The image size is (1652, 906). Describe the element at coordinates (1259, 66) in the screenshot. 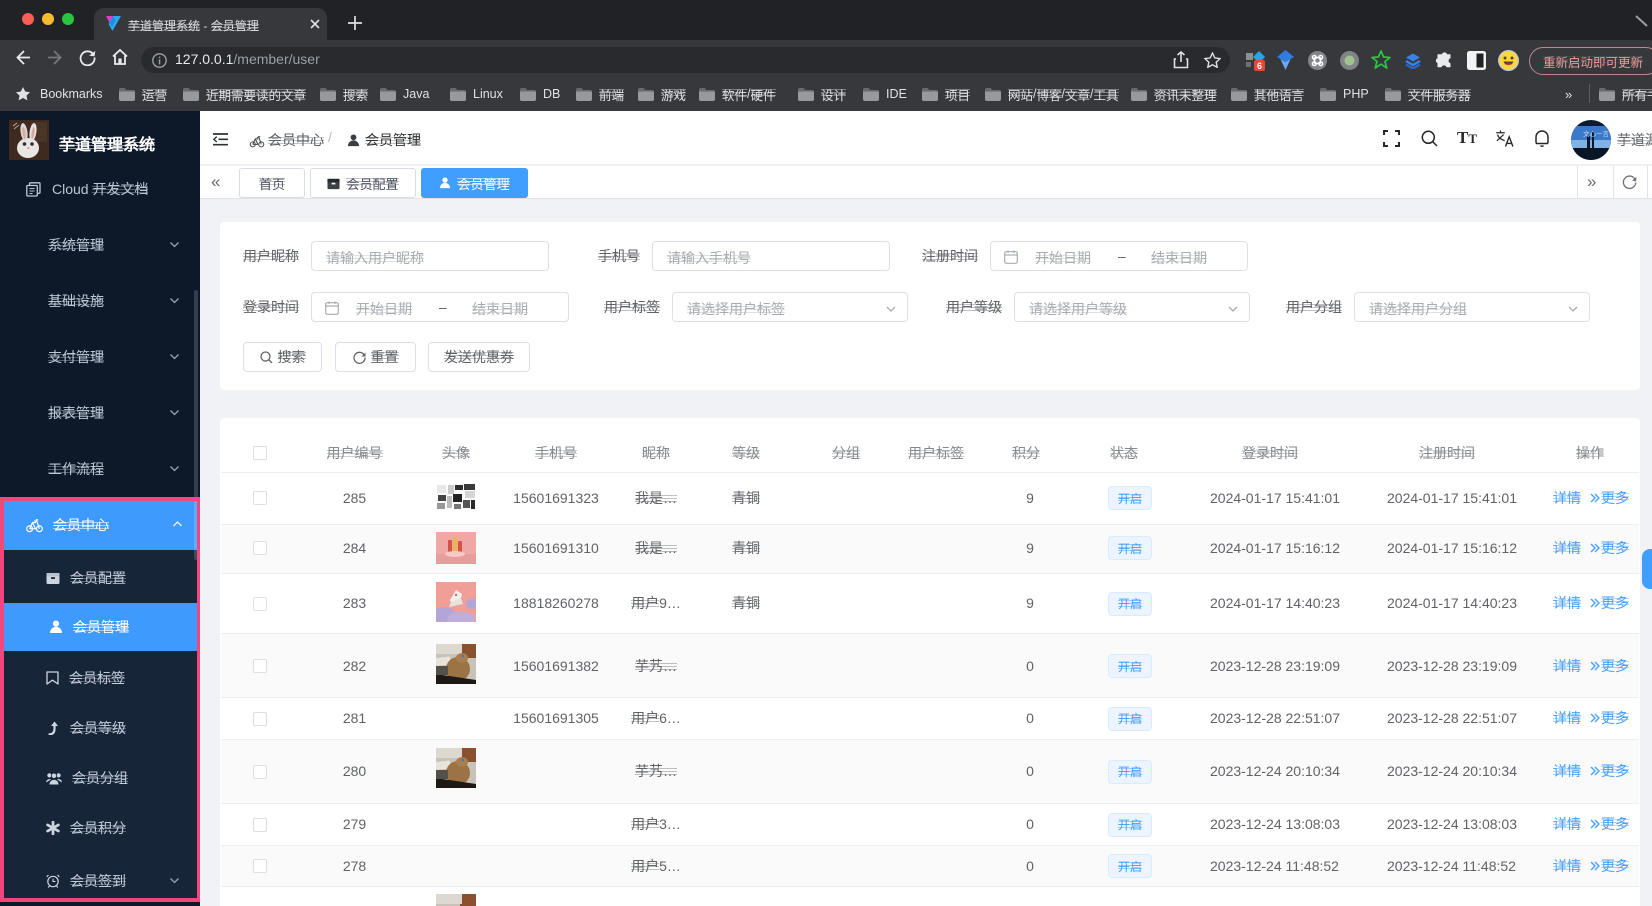

I see `svg-text: 6` at that location.